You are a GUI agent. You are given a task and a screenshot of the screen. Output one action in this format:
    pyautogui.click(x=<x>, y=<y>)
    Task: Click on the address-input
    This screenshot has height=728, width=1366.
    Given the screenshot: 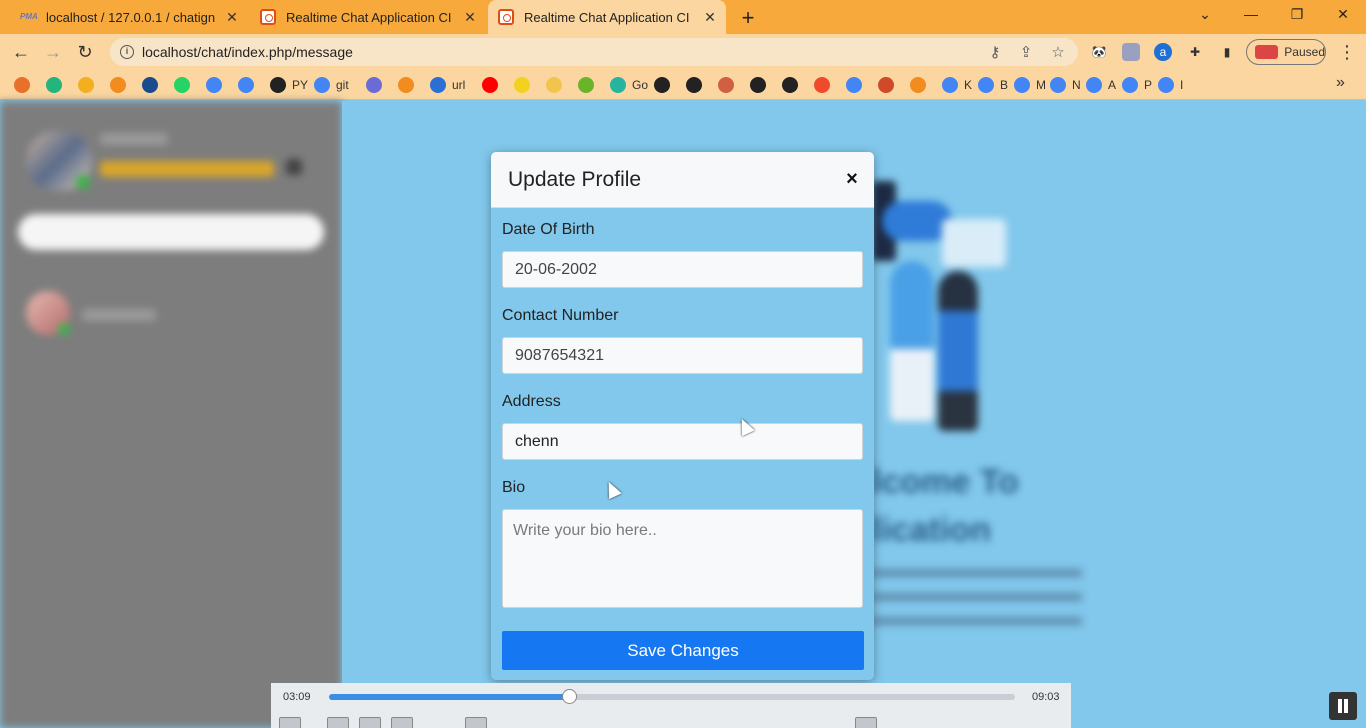 What is the action you would take?
    pyautogui.click(x=682, y=441)
    